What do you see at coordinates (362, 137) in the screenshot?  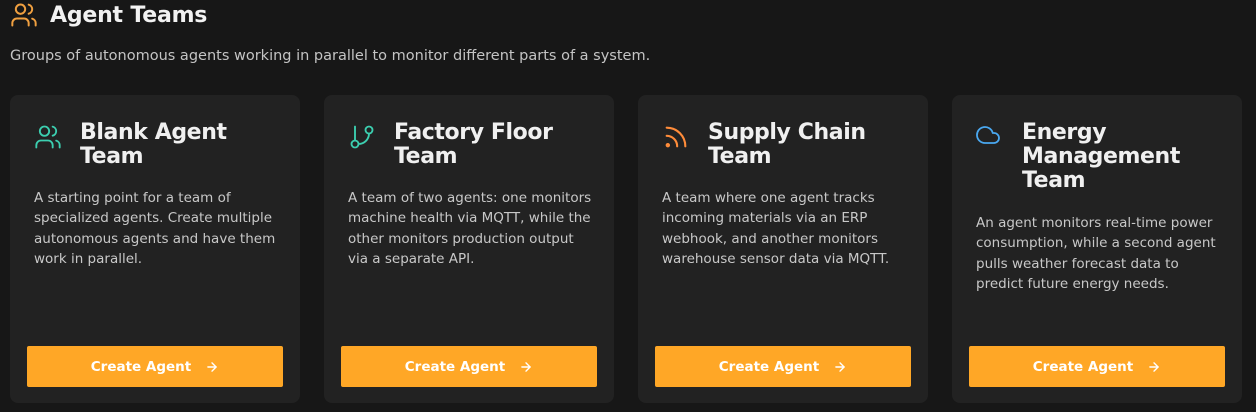 I see `git-branch-icon` at bounding box center [362, 137].